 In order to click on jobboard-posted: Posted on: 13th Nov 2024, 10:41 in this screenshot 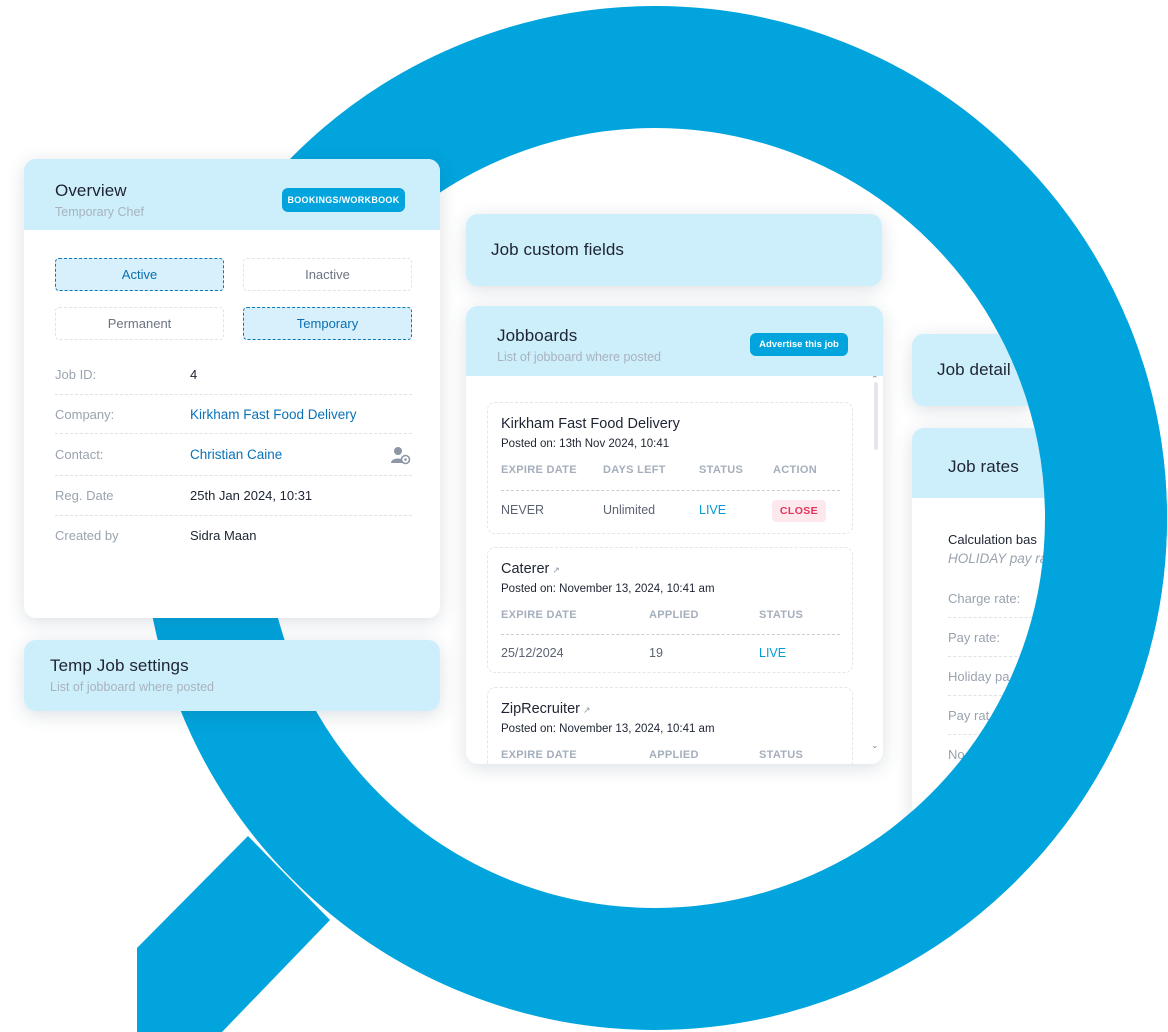, I will do `click(585, 444)`.